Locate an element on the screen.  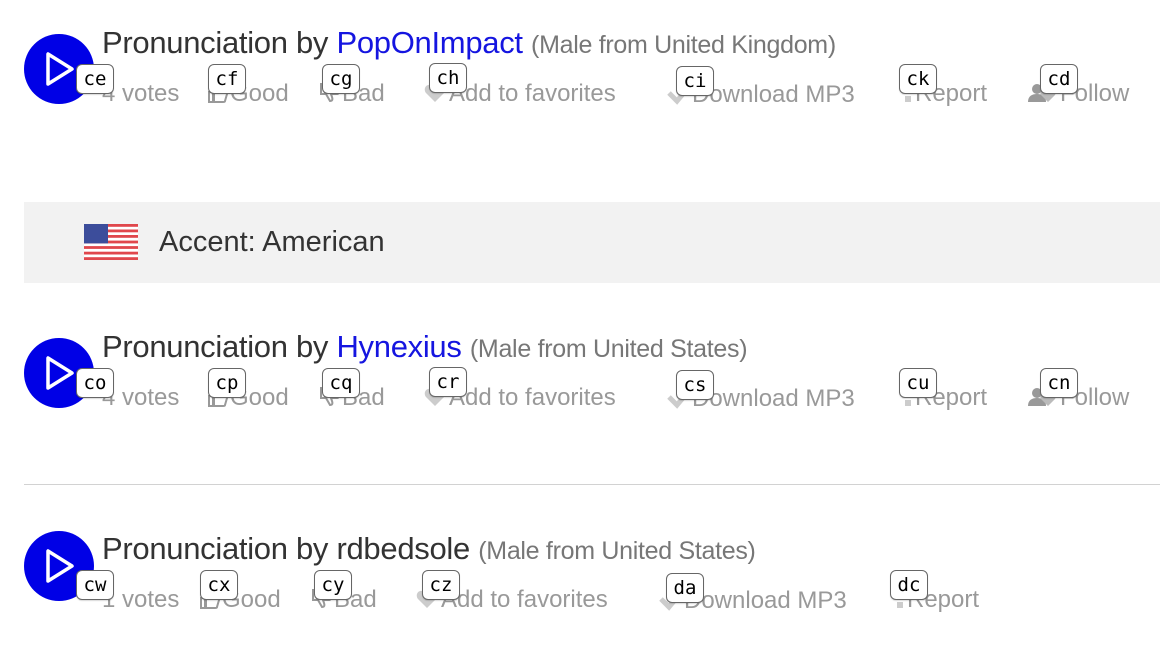
bad-shortcut-tag: cg is located at coordinates (341, 79).